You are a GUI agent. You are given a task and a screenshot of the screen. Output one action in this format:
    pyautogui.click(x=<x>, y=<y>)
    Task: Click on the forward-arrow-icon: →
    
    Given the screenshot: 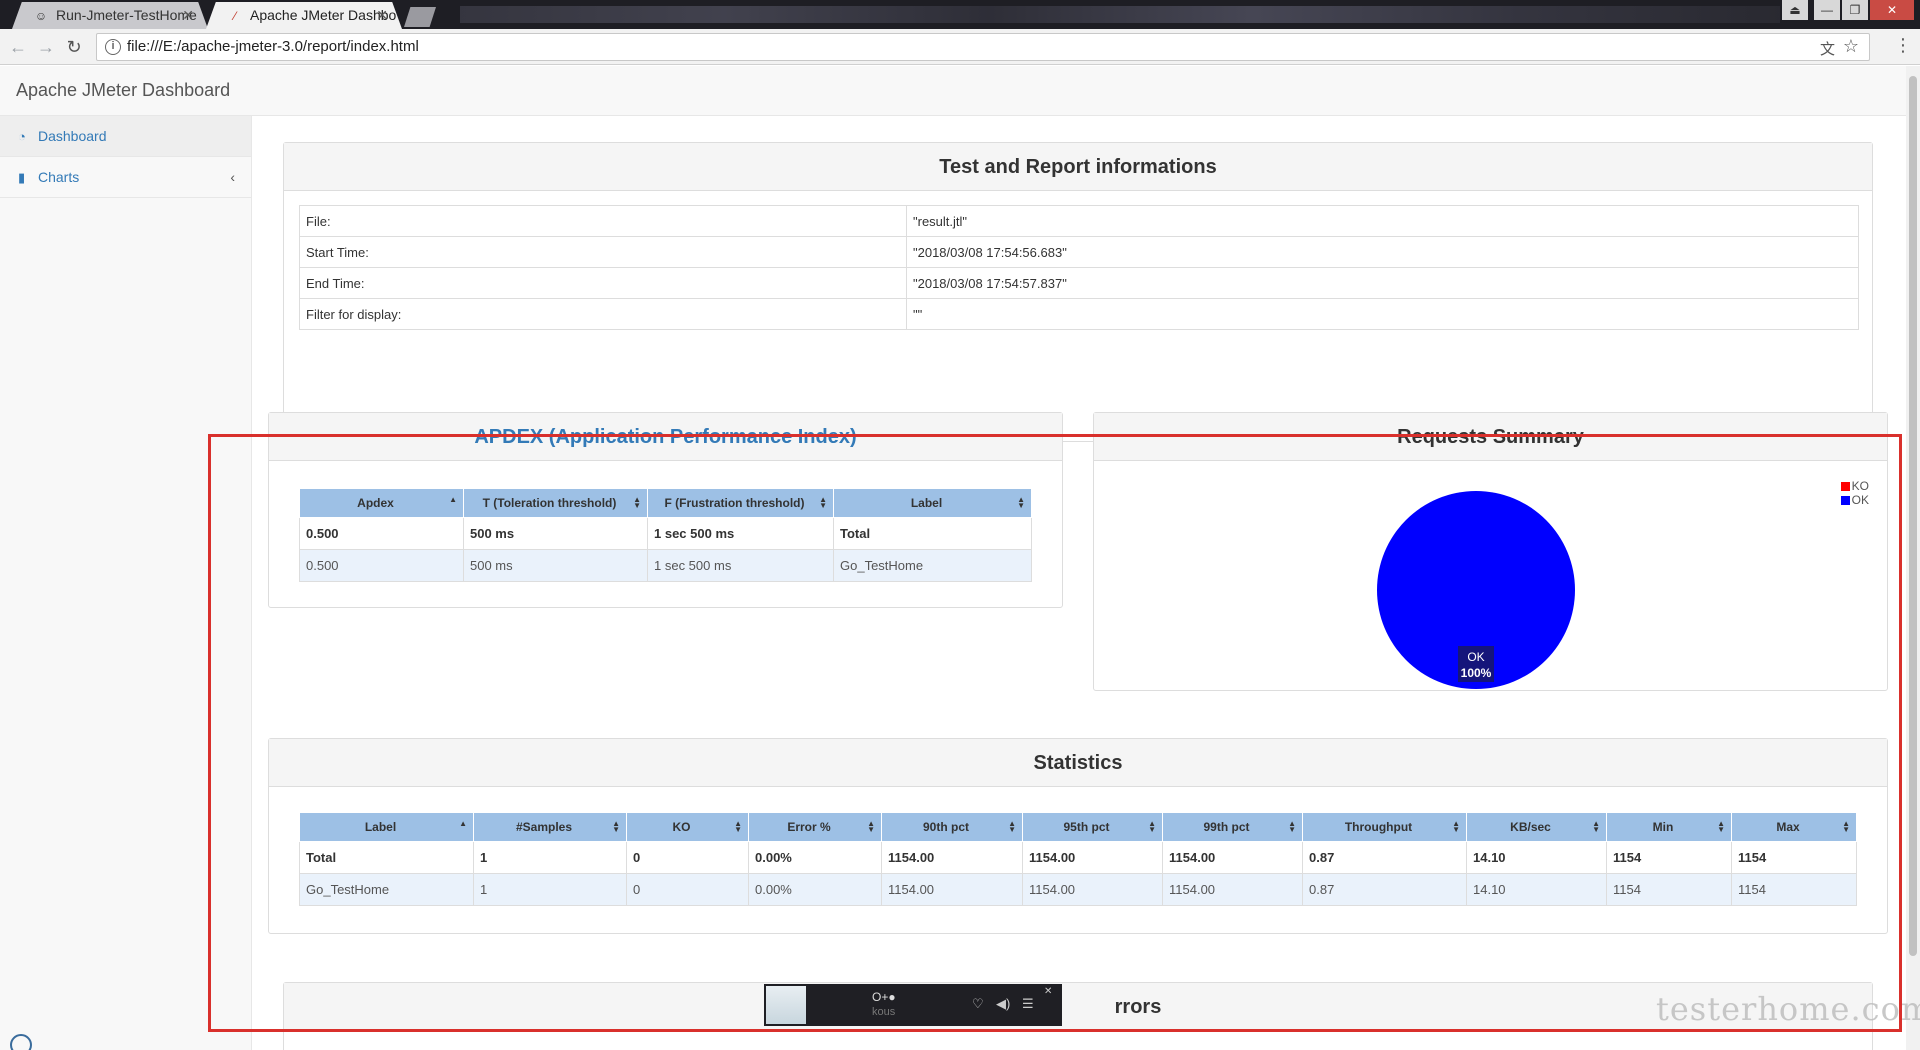 What is the action you would take?
    pyautogui.click(x=46, y=47)
    